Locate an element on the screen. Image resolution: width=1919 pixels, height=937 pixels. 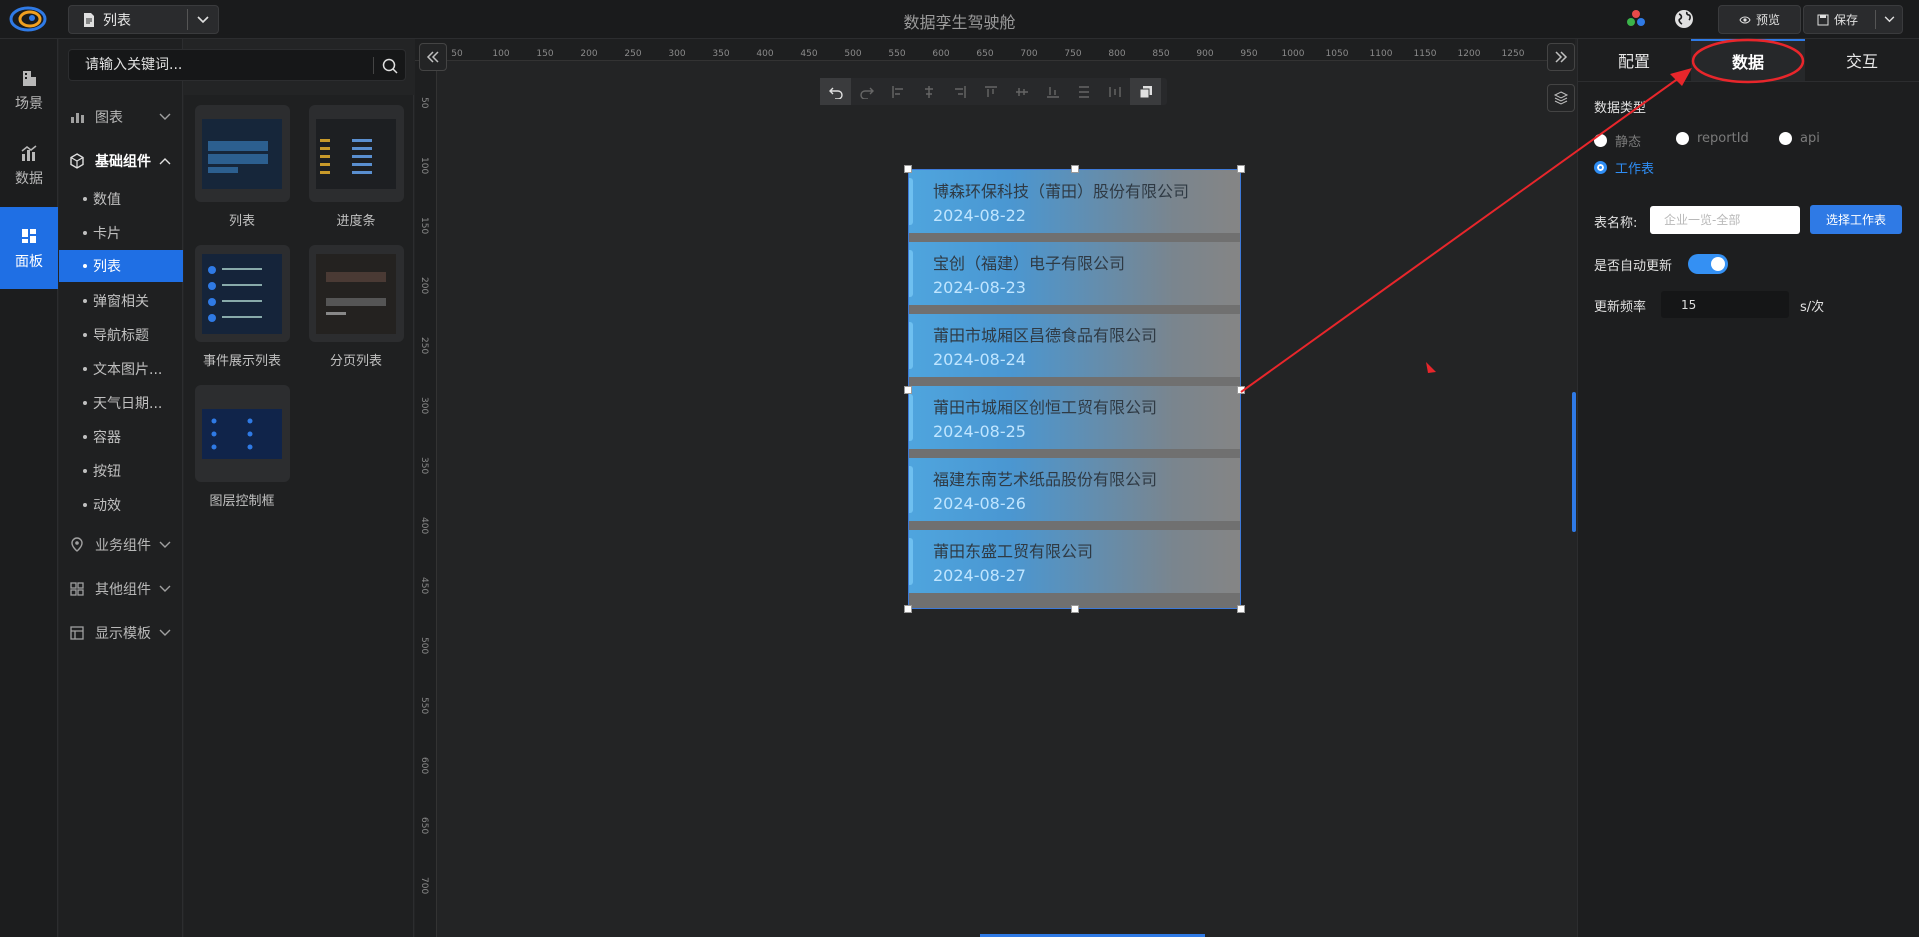
redo-icon is located at coordinates (866, 93).